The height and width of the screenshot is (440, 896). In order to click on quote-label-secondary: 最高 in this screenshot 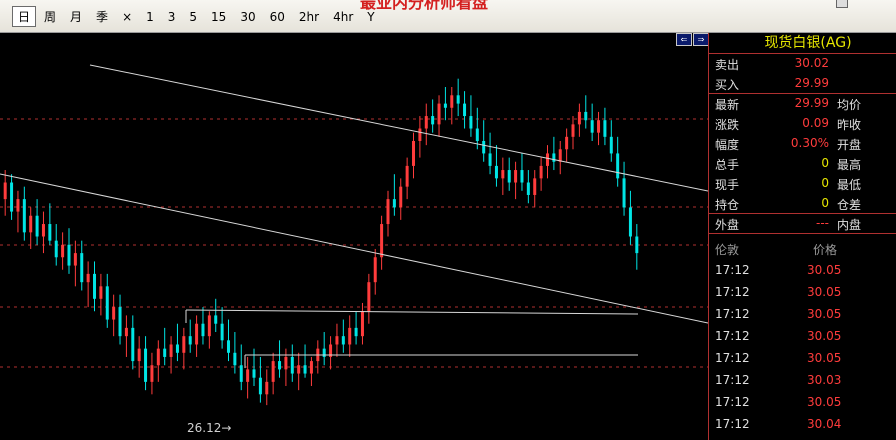, I will do `click(849, 165)`.